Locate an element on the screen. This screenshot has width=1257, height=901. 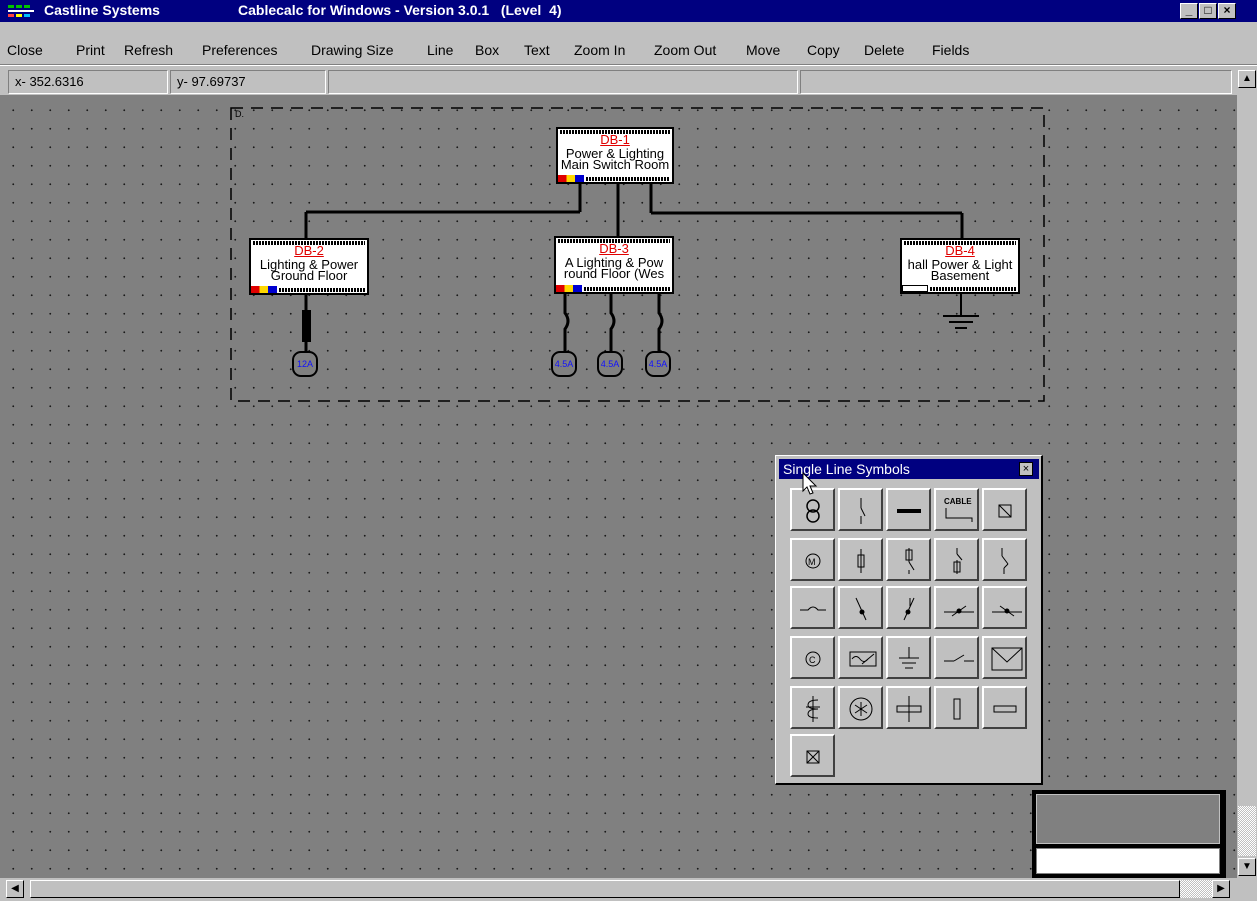
cable-label: CABLE is located at coordinates (958, 501).